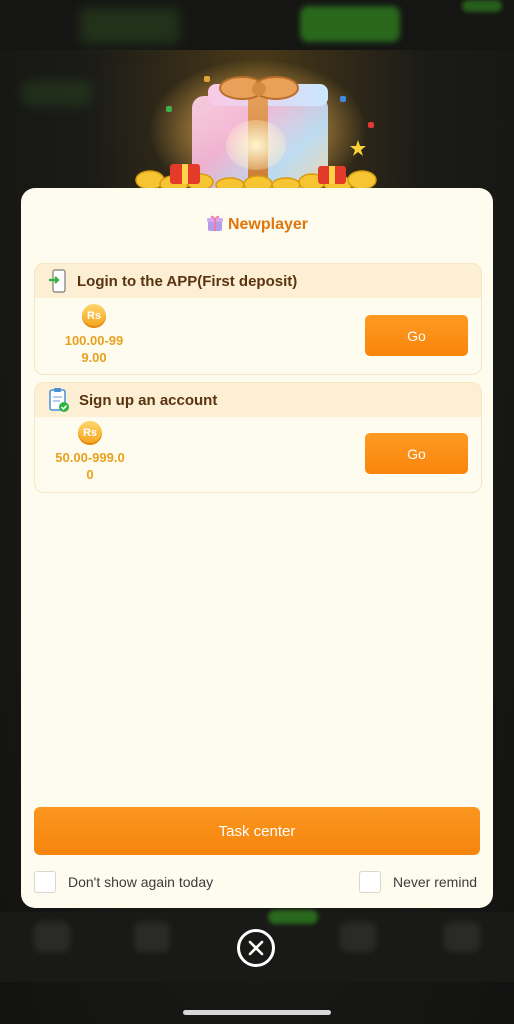 The height and width of the screenshot is (1024, 514). I want to click on dont-show-today-checkbox: Don't show again today, so click(123, 882).